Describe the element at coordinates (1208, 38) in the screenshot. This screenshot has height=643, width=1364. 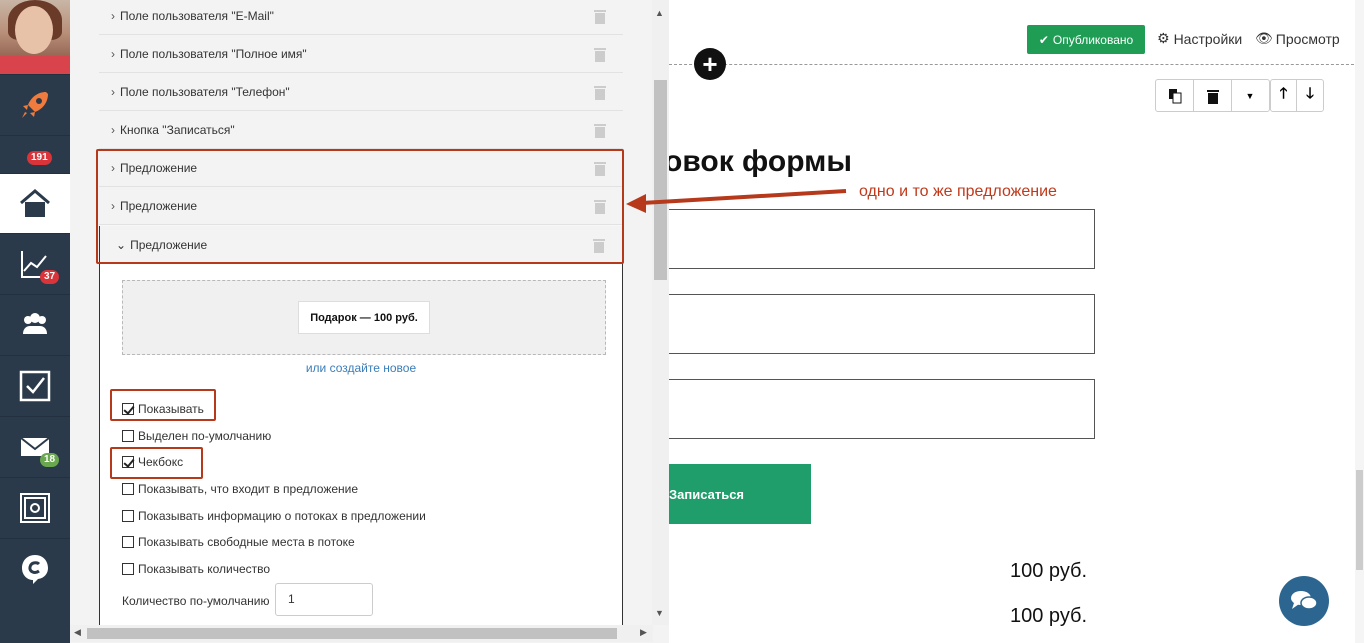
I see `settings-label: Настройки` at that location.